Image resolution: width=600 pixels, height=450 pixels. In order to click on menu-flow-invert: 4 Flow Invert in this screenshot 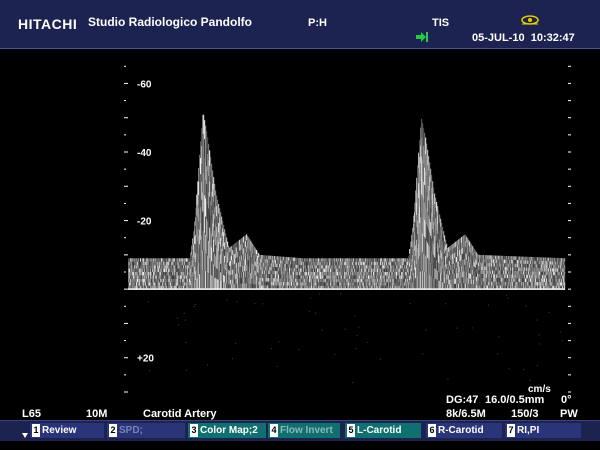, I will do `click(304, 430)`.